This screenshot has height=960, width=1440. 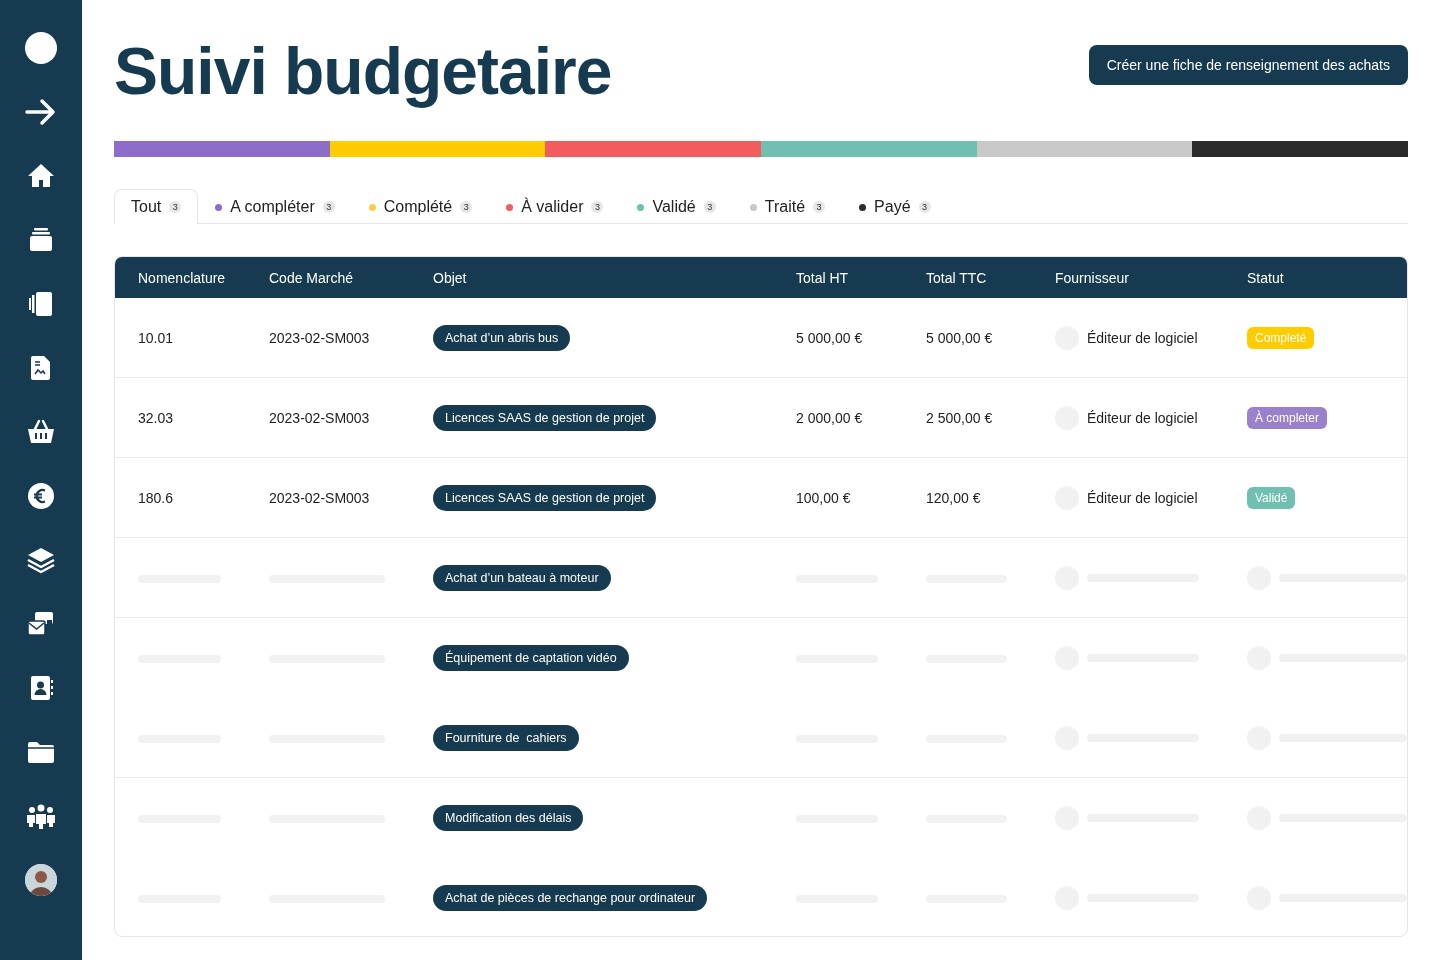 What do you see at coordinates (830, 418) in the screenshot?
I see `table-cell-text: 2 000,00 €` at bounding box center [830, 418].